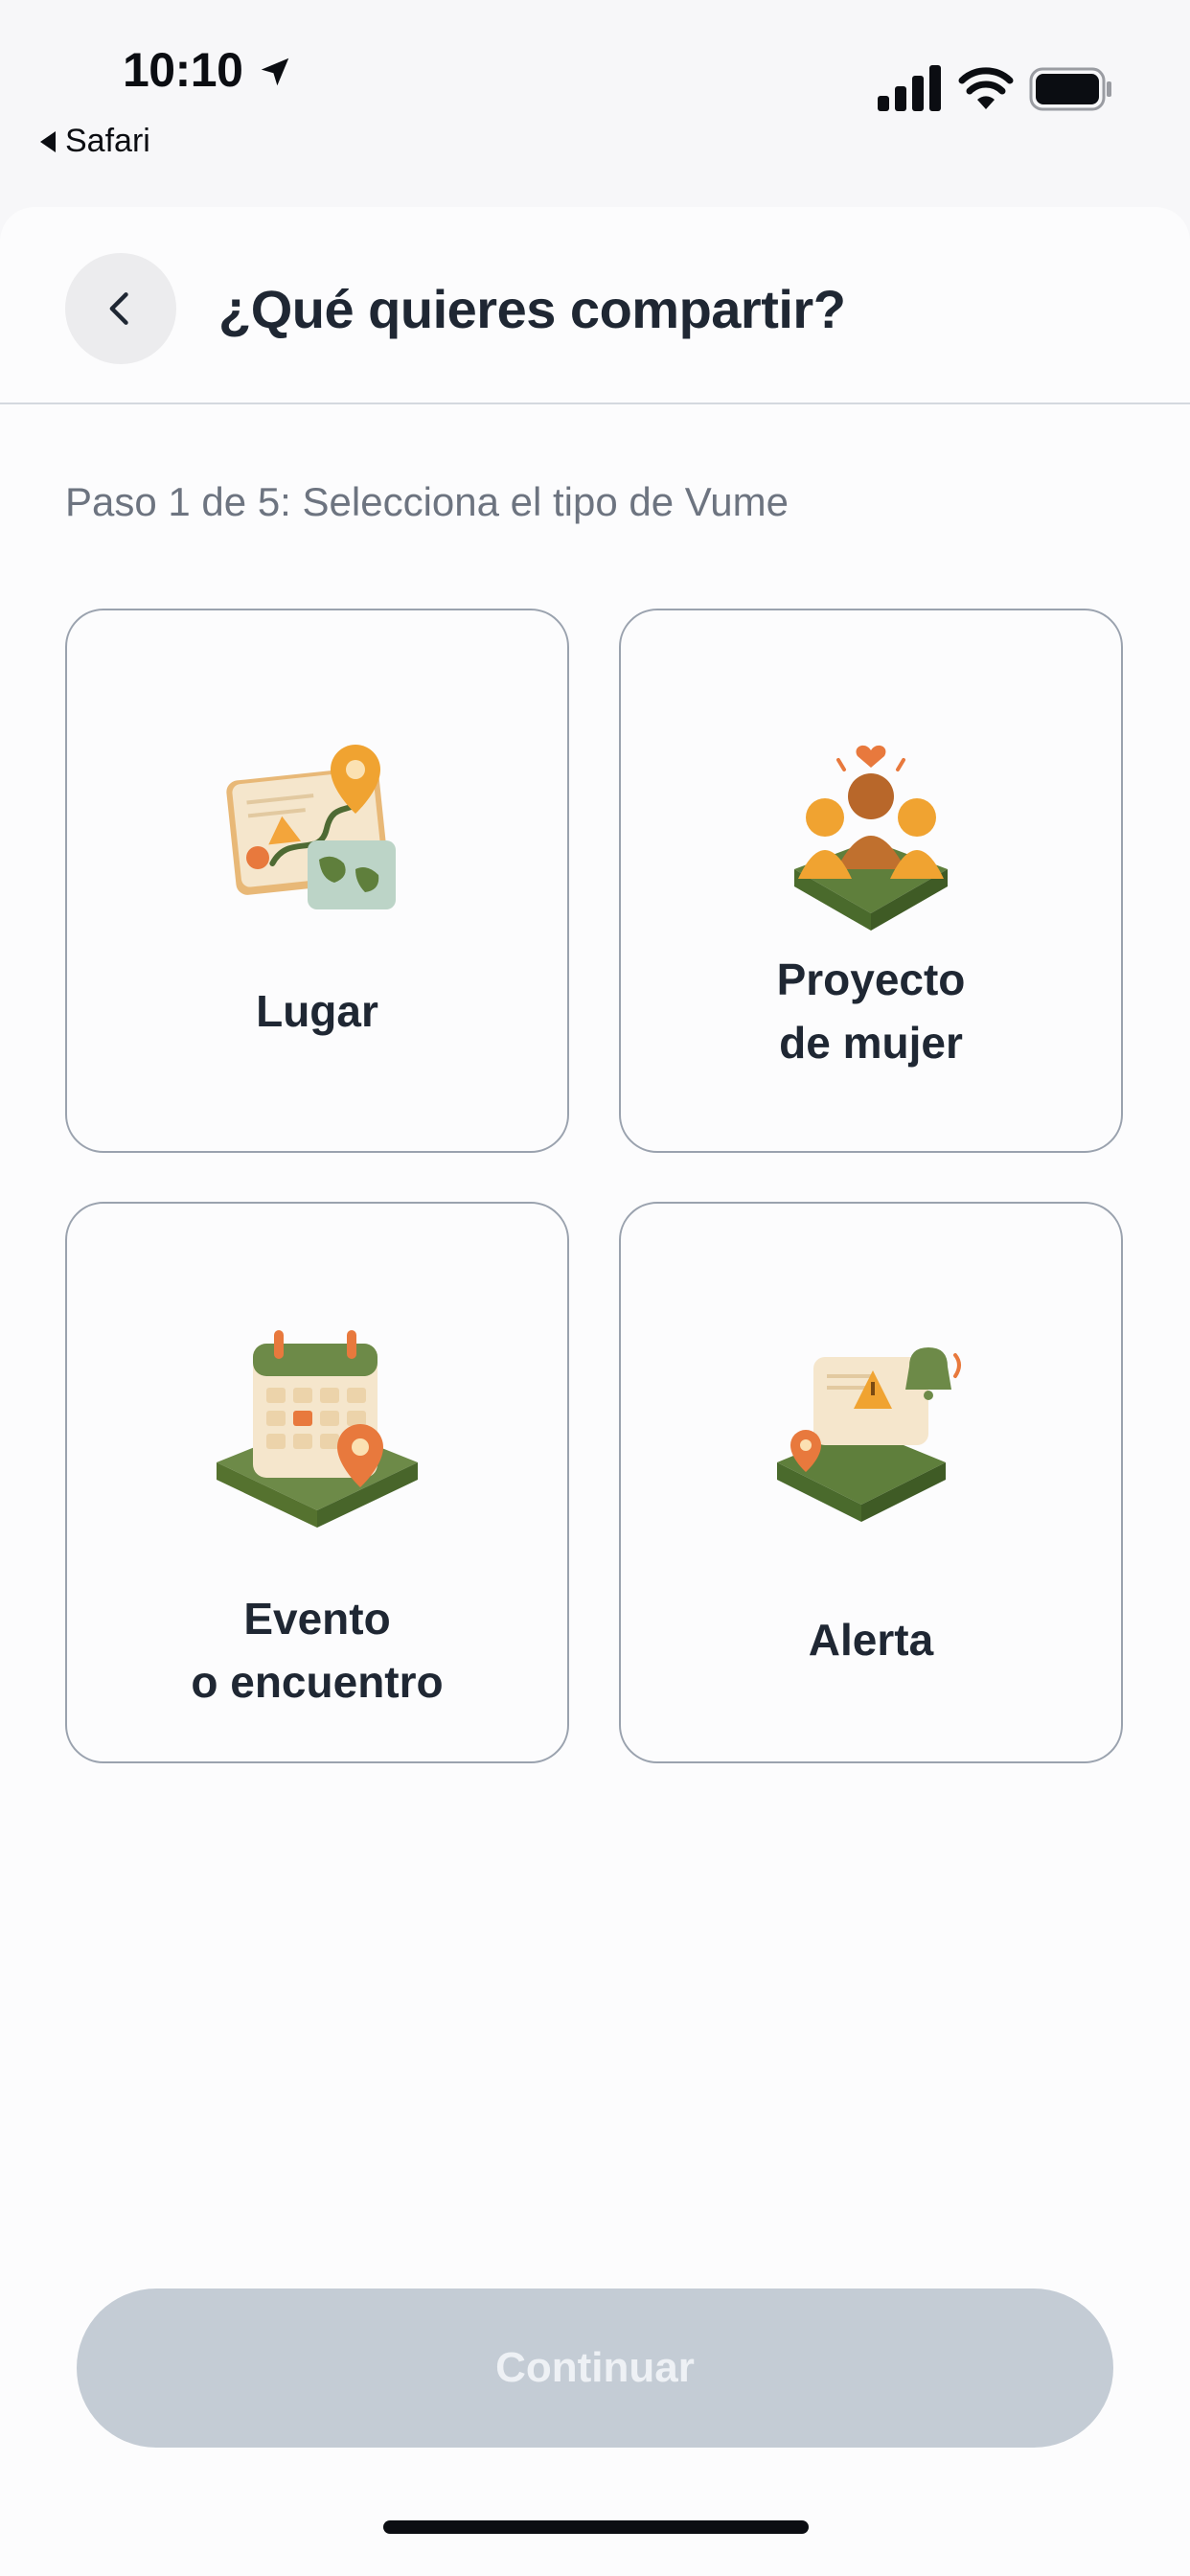  What do you see at coordinates (871, 1640) in the screenshot?
I see `option-label: Alerta` at bounding box center [871, 1640].